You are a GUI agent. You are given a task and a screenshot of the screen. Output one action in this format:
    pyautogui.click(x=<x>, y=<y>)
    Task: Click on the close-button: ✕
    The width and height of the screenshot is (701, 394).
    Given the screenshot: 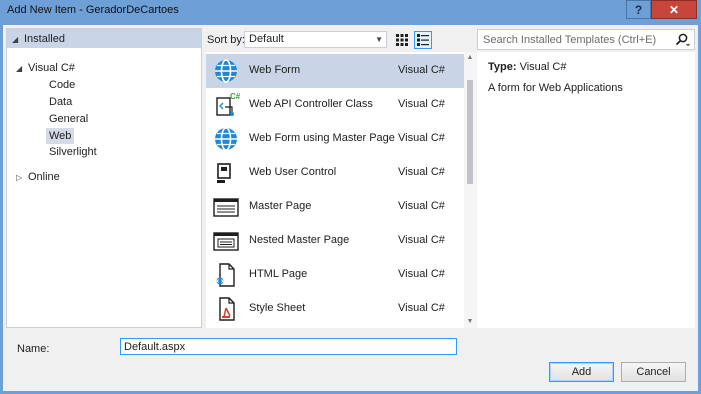 What is the action you would take?
    pyautogui.click(x=674, y=9)
    